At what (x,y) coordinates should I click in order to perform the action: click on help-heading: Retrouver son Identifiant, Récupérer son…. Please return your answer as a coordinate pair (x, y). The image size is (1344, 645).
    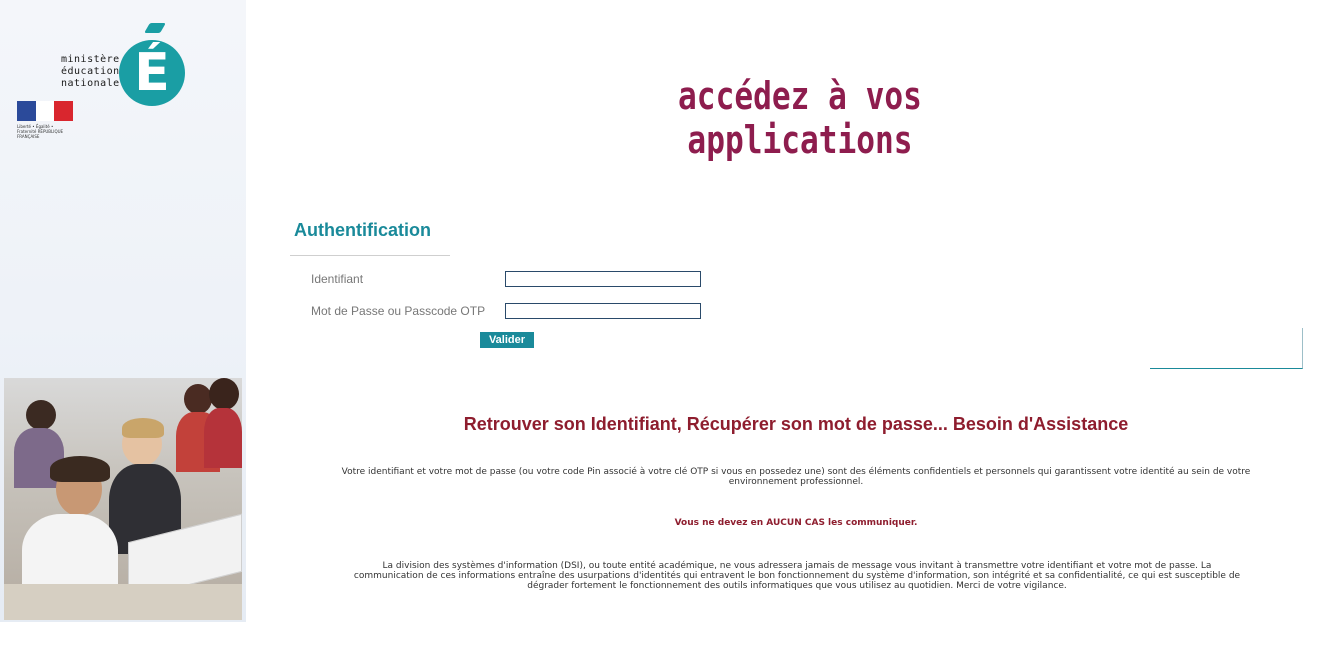
    Looking at the image, I should click on (796, 424).